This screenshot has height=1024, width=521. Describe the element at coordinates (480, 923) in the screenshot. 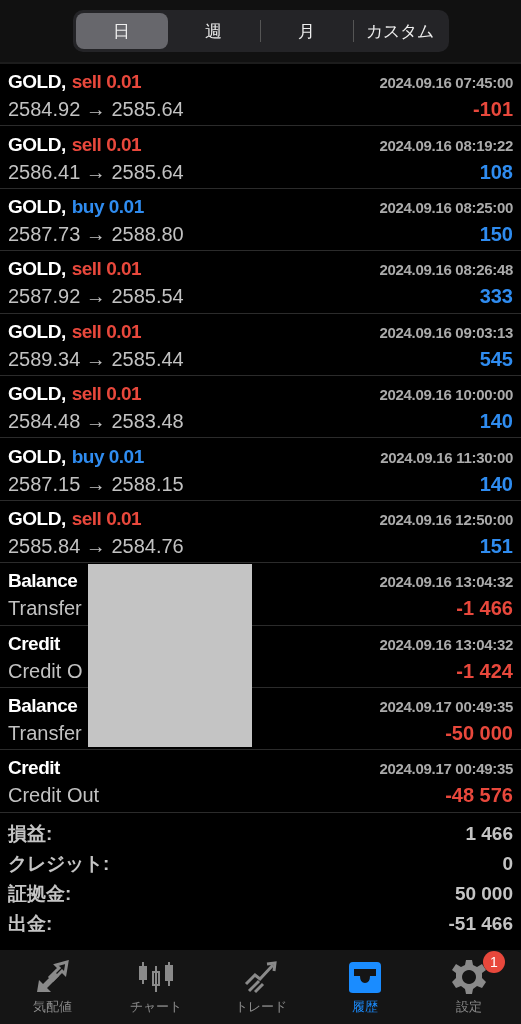

I see `summary-value: -51 466` at that location.